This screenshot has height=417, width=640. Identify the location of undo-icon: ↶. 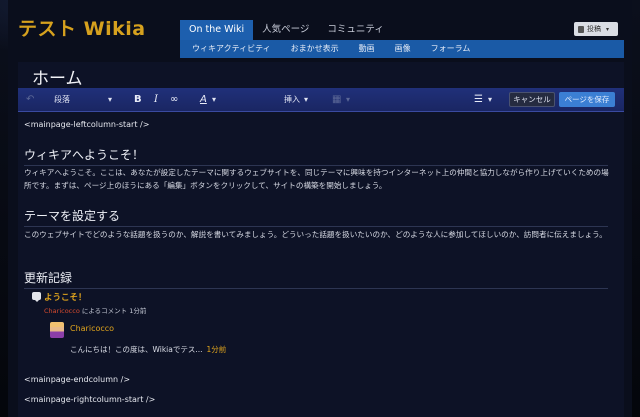
(30, 100).